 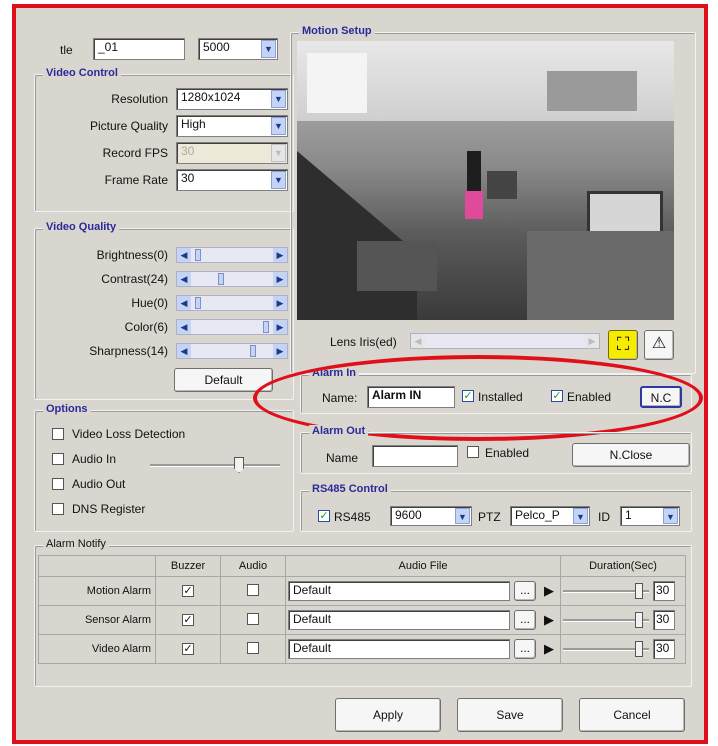 I want to click on table-row: Sensor Alarm ✓ Default ... ▶ 30, so click(x=362, y=620).